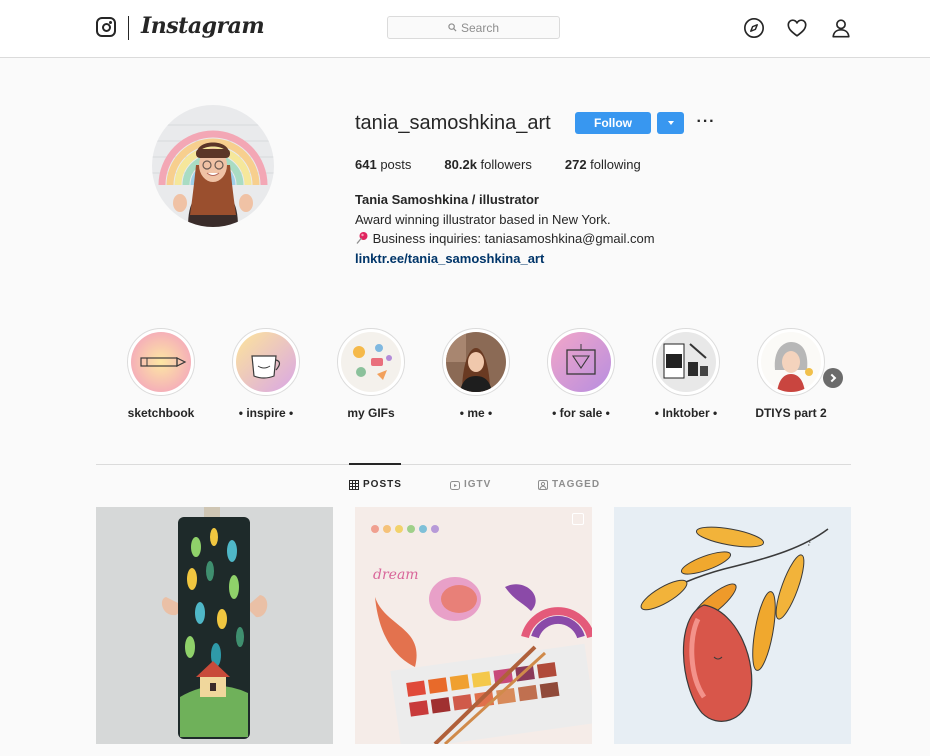  What do you see at coordinates (362, 238) in the screenshot?
I see `pushpin-icon` at bounding box center [362, 238].